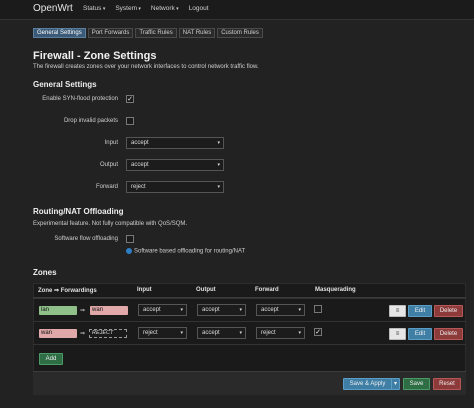  What do you see at coordinates (240, 33) in the screenshot?
I see `tab-custom-rules: Custom Rules` at bounding box center [240, 33].